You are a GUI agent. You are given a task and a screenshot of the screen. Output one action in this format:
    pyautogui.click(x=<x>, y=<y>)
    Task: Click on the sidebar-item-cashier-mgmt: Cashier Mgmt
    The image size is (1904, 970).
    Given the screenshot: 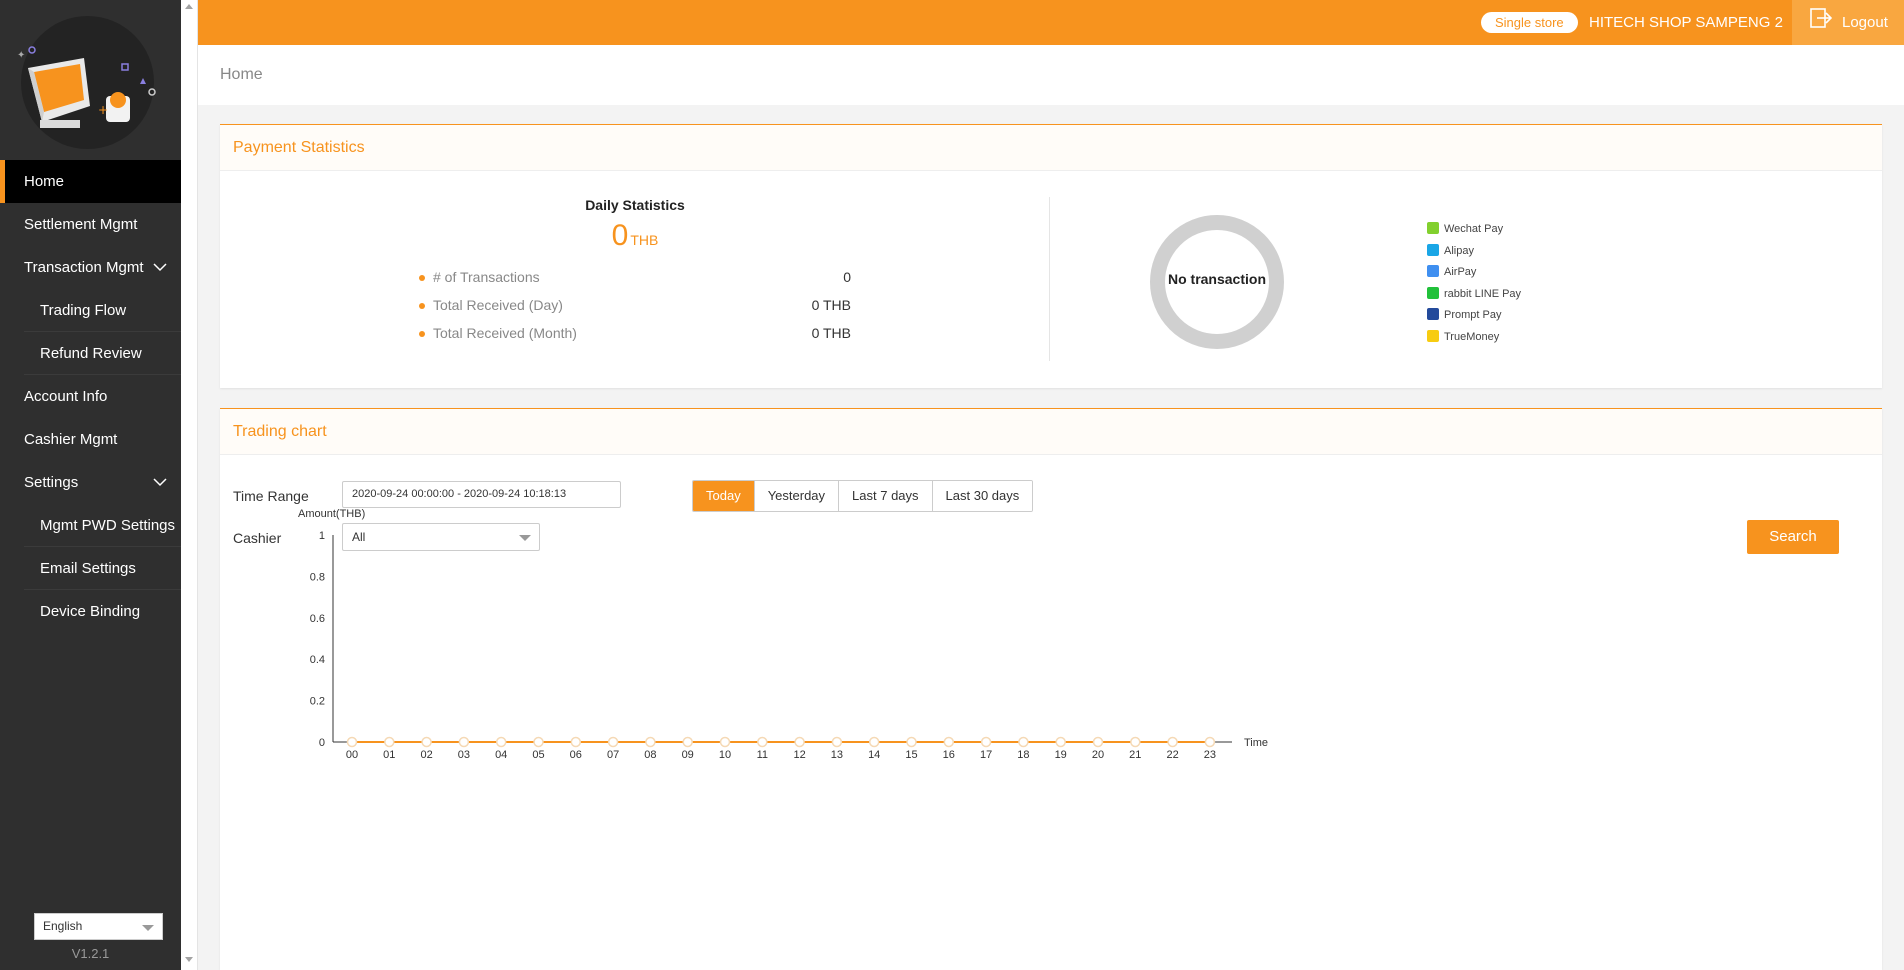 What is the action you would take?
    pyautogui.click(x=90, y=439)
    